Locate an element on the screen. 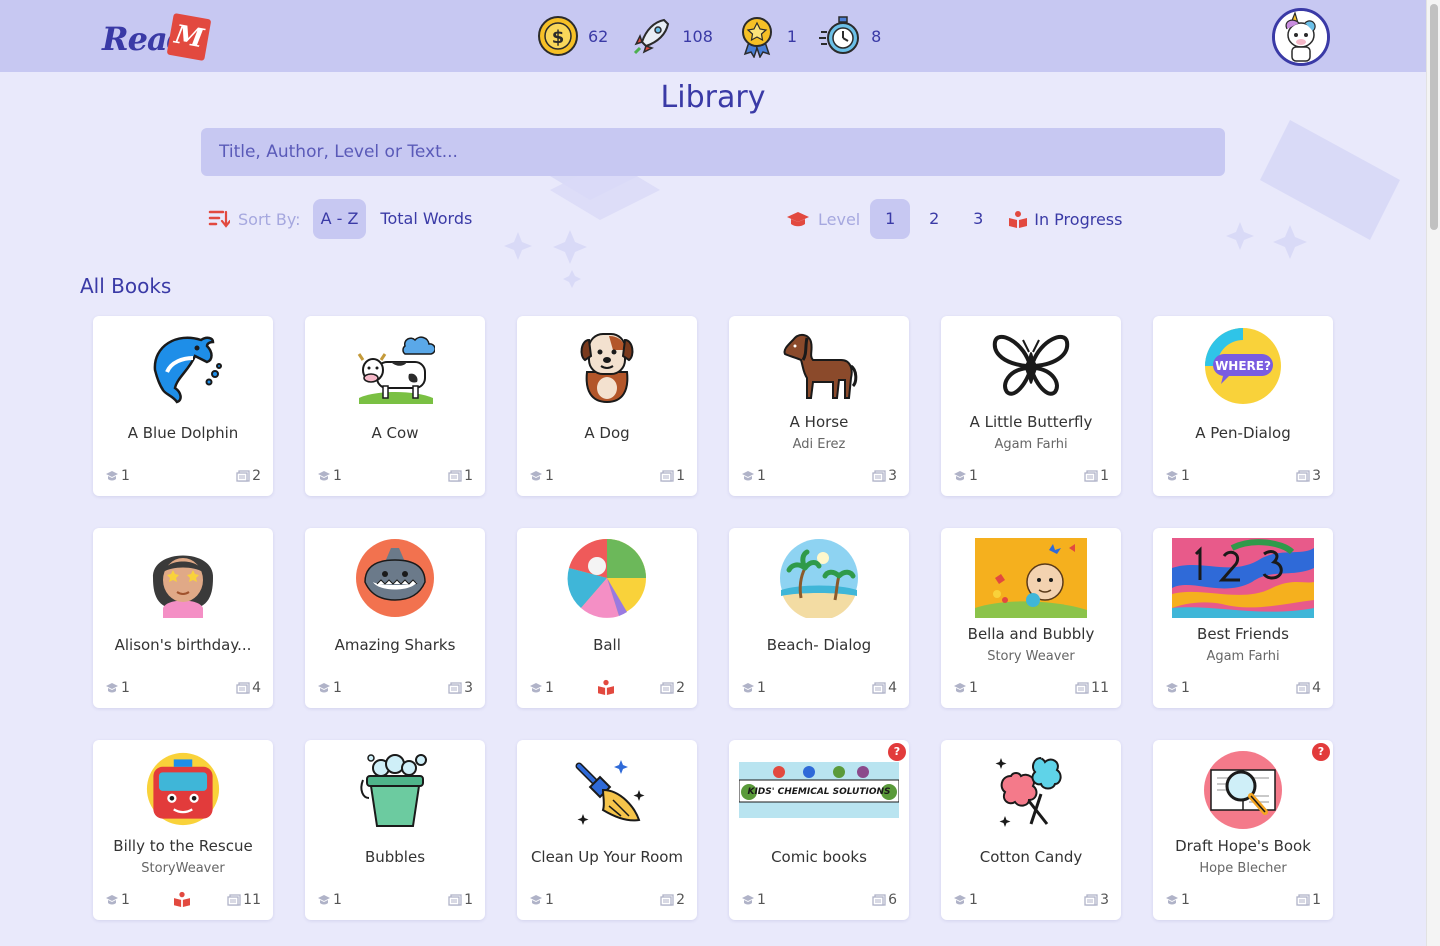 This screenshot has width=1440, height=946. graduation-cap-icon is located at coordinates (798, 219).